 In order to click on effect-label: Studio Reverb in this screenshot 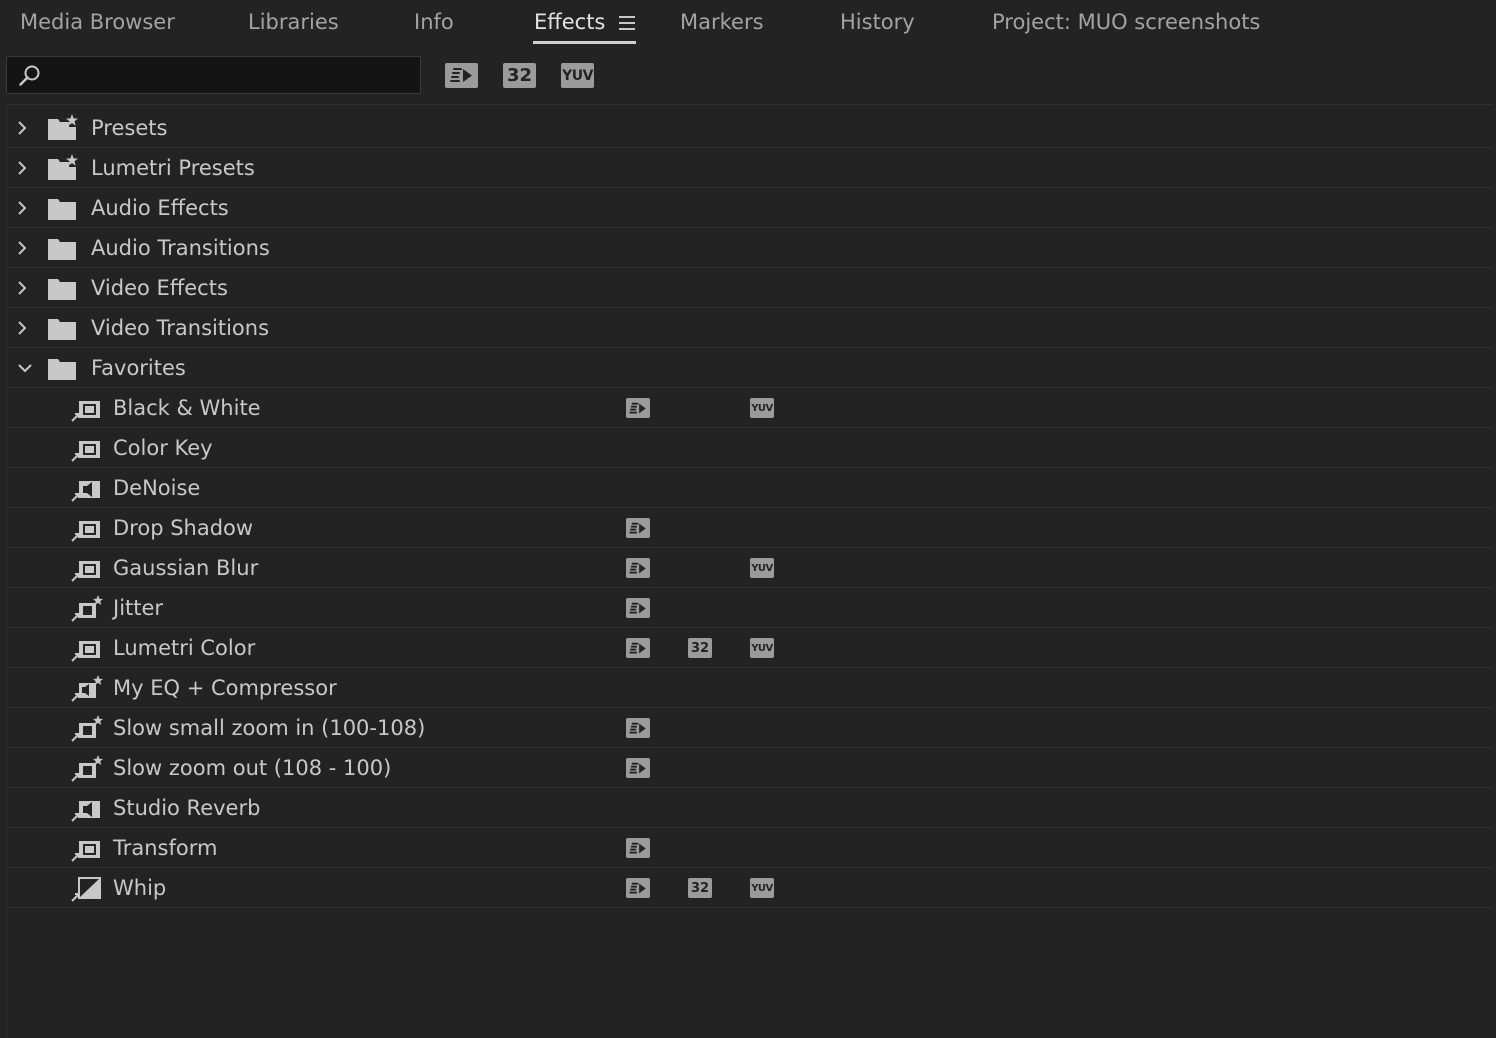, I will do `click(187, 808)`.